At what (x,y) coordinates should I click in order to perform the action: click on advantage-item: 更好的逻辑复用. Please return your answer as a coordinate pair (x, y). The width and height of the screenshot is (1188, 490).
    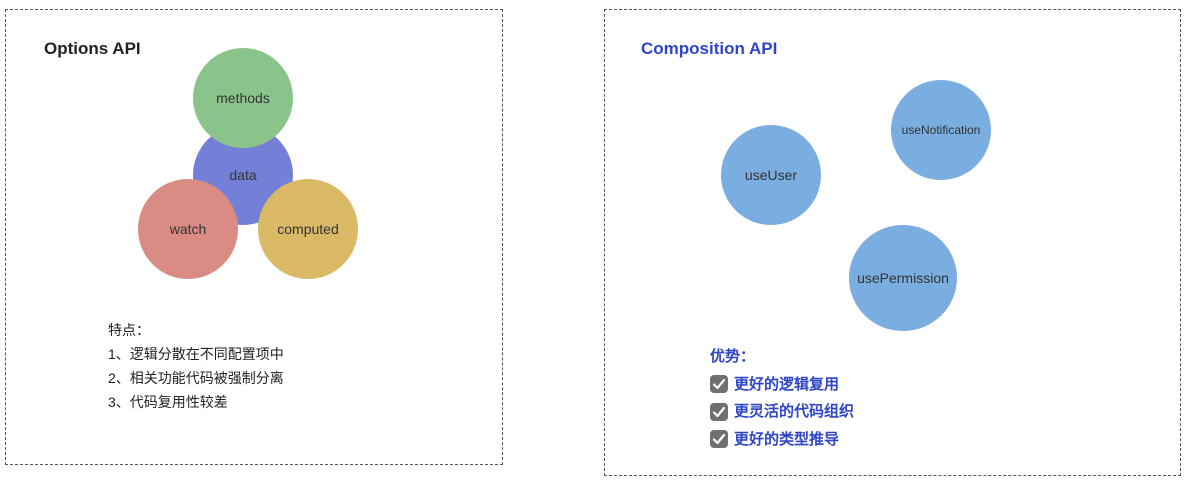
    Looking at the image, I should click on (782, 385).